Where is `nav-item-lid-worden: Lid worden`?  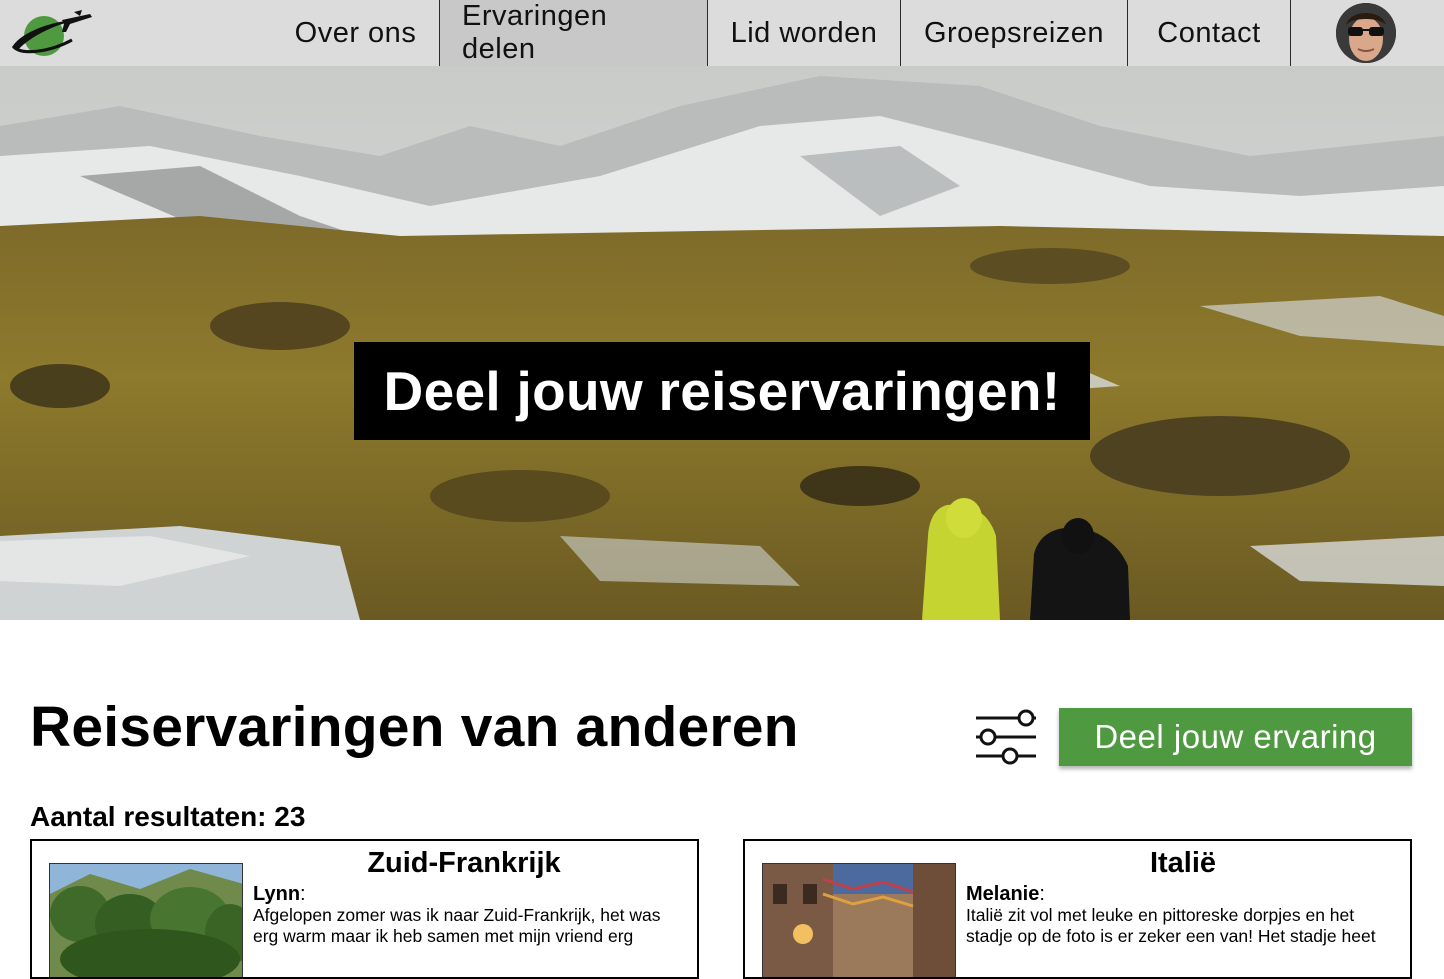
nav-item-lid-worden: Lid worden is located at coordinates (804, 33).